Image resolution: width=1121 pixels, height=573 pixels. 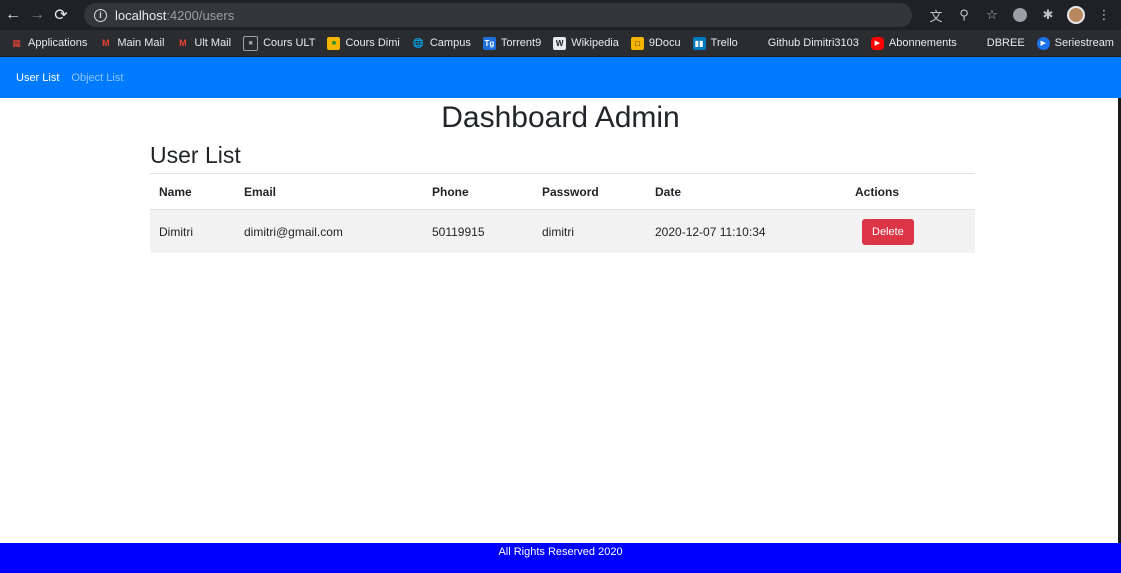 I want to click on address-bar: i localhost:4200/users, so click(x=498, y=15).